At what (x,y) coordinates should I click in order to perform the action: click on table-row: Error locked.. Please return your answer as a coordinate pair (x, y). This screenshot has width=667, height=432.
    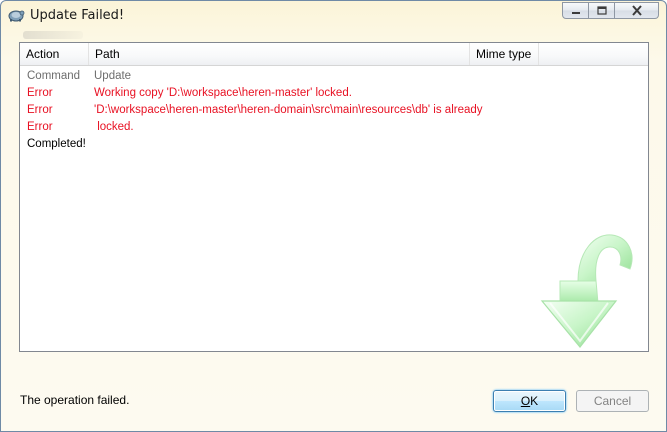
    Looking at the image, I should click on (334, 127).